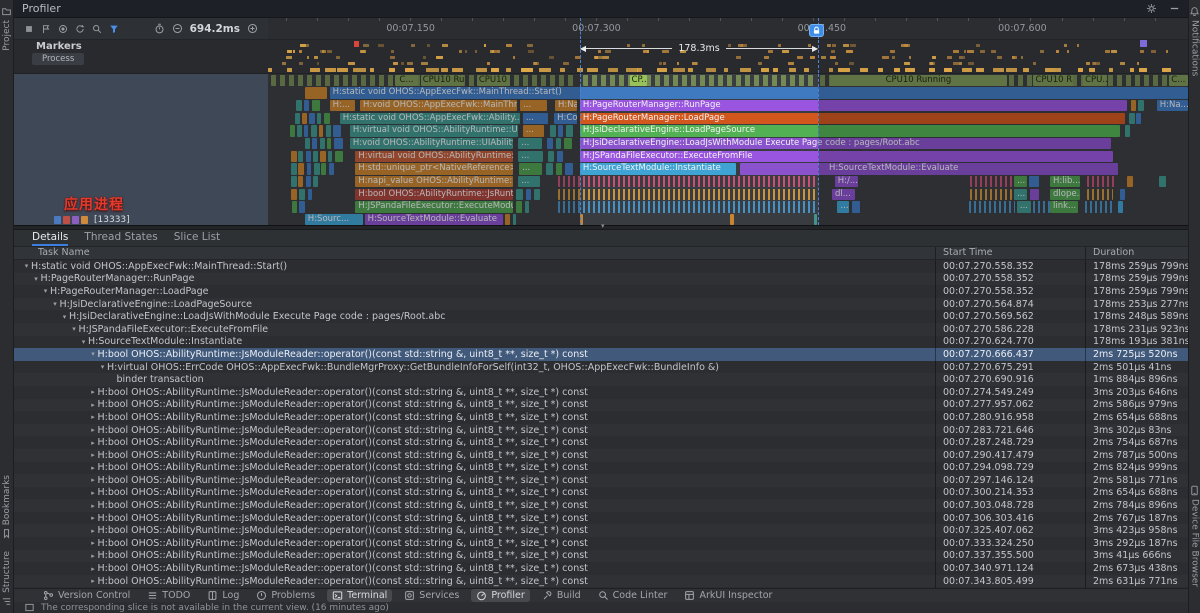 This screenshot has width=1200, height=613. Describe the element at coordinates (285, 595) in the screenshot. I see `statusbar-item-problems: Problems` at that location.